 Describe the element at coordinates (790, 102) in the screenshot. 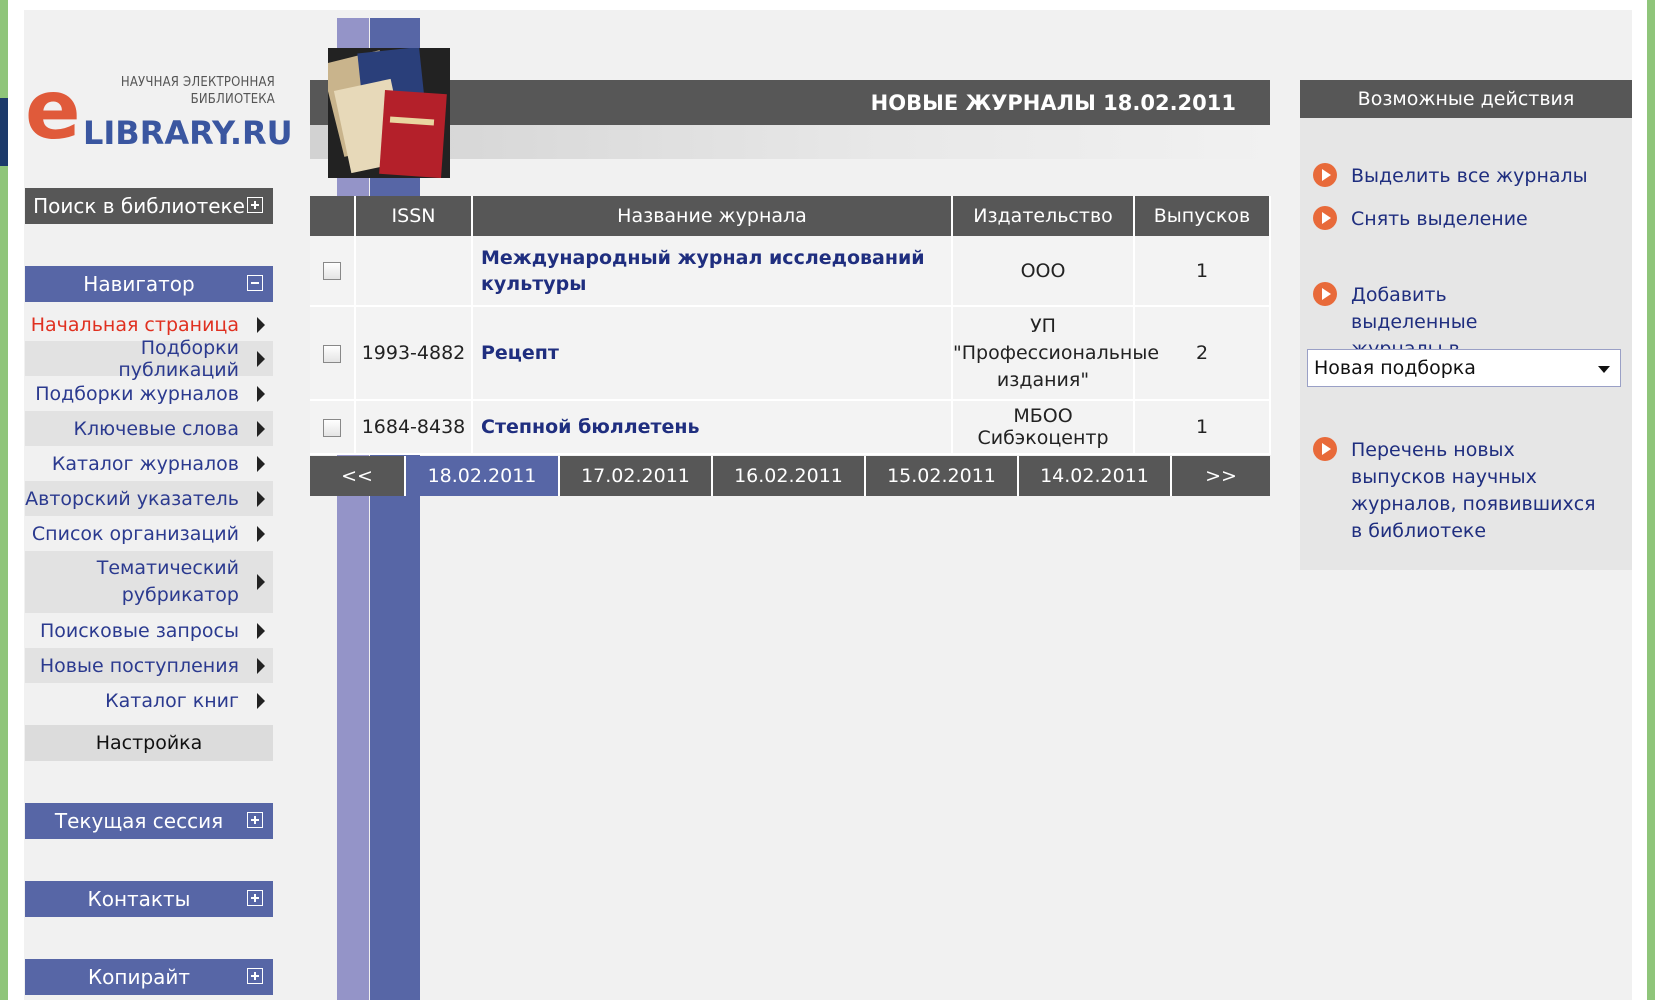

I see `page-title-bar: НОВЫЕ ЖУРНАЛЫ 18.02.2011` at that location.